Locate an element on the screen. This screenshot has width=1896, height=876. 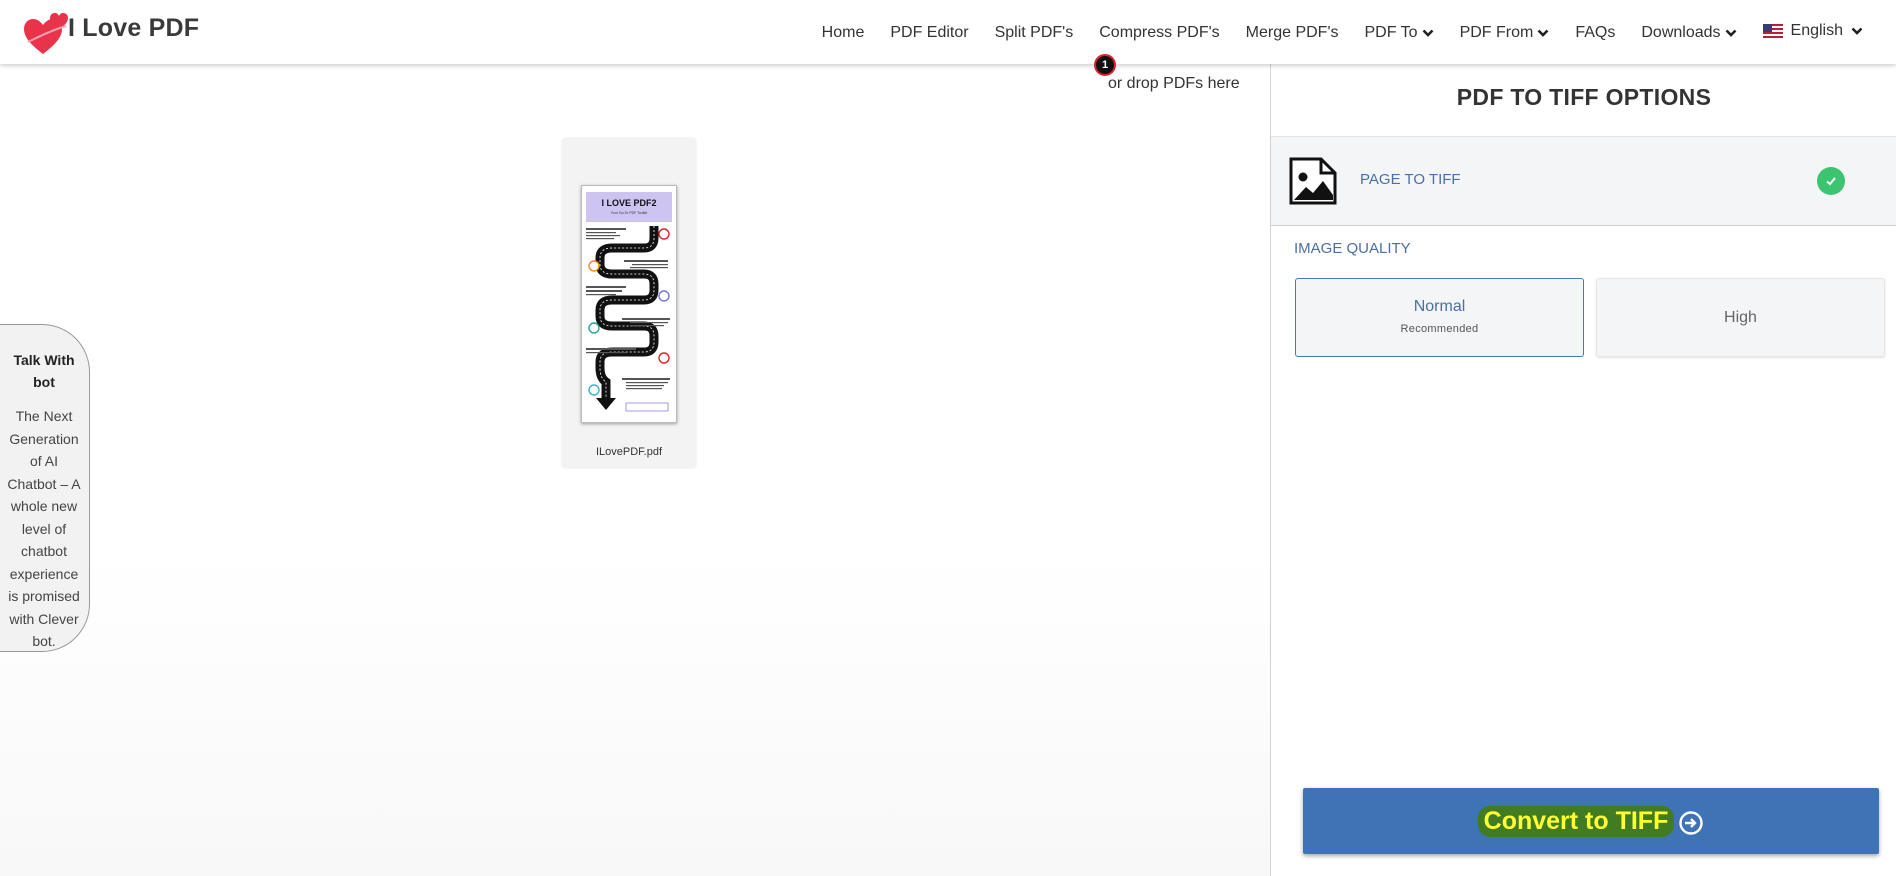
nav-home-label: Home is located at coordinates (843, 32).